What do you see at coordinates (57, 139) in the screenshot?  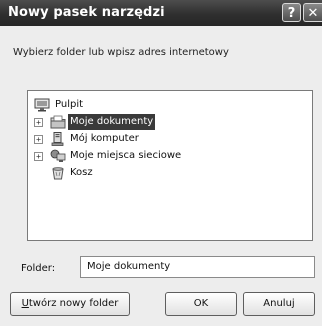 I see `computer-icon` at bounding box center [57, 139].